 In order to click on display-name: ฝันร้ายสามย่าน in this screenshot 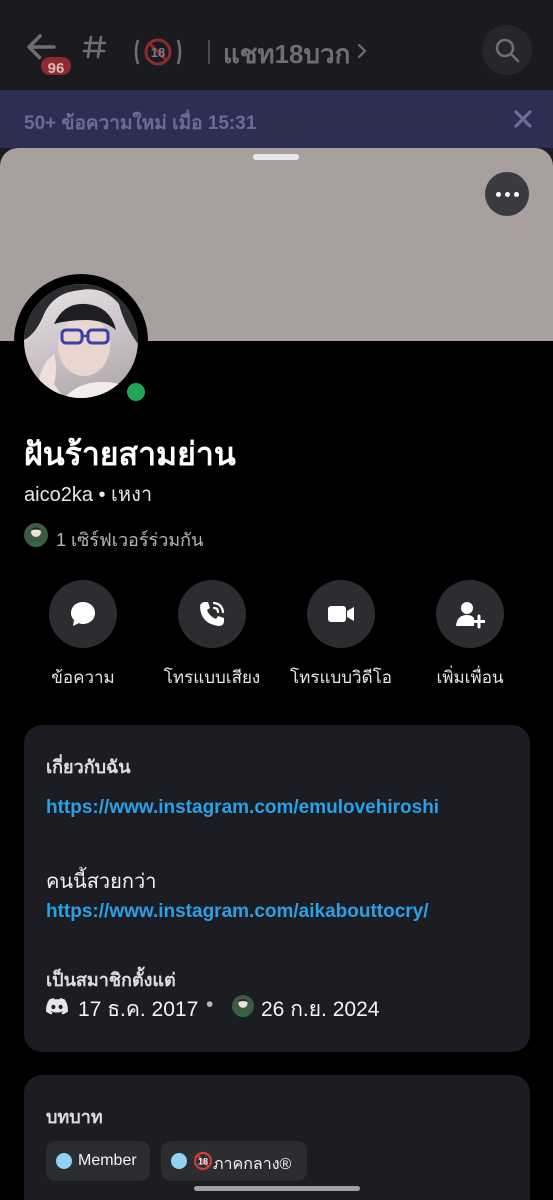, I will do `click(130, 454)`.